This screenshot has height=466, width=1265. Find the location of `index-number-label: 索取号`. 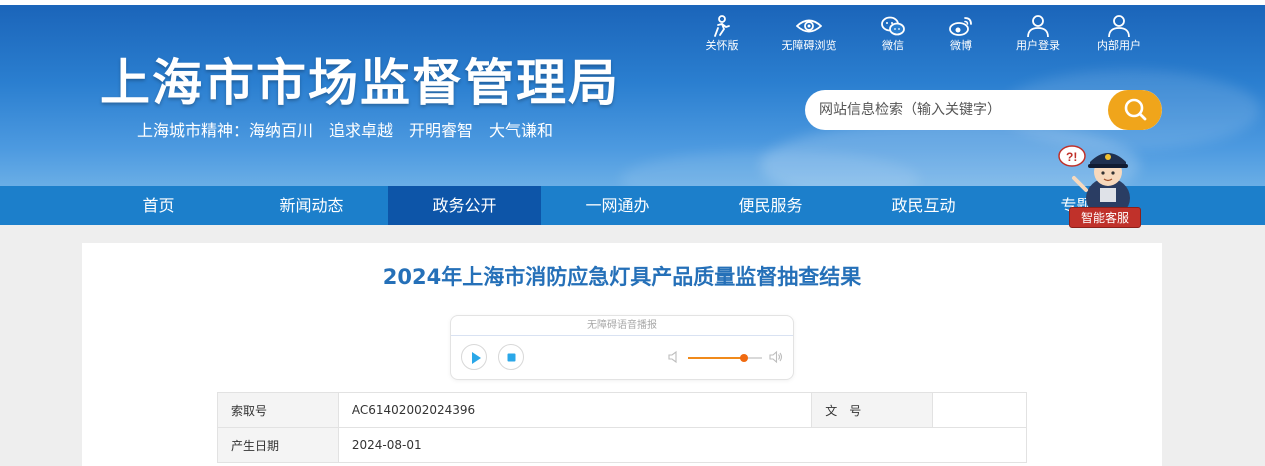

index-number-label: 索取号 is located at coordinates (278, 410).